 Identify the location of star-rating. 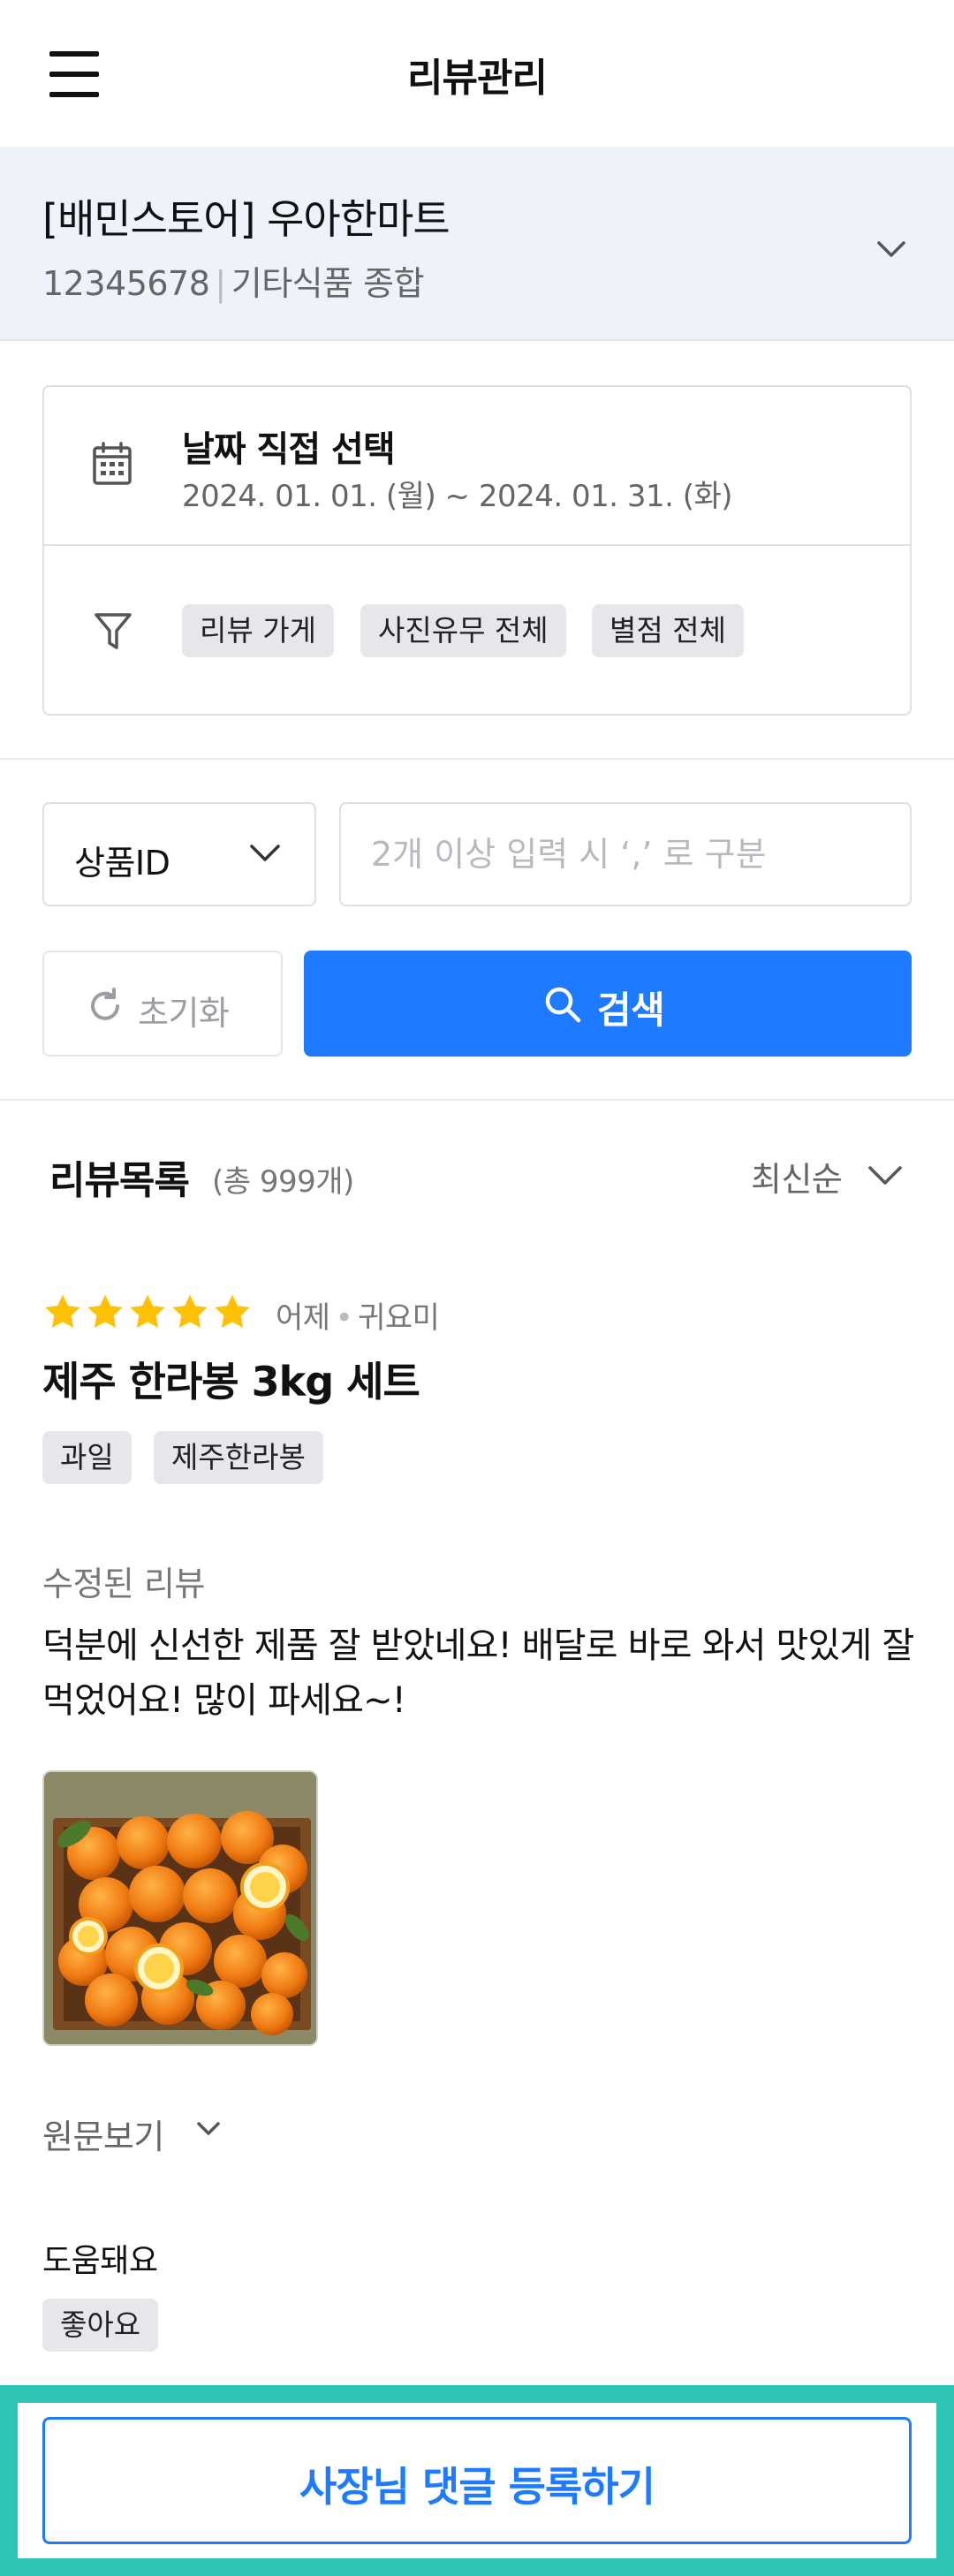
(147, 1313).